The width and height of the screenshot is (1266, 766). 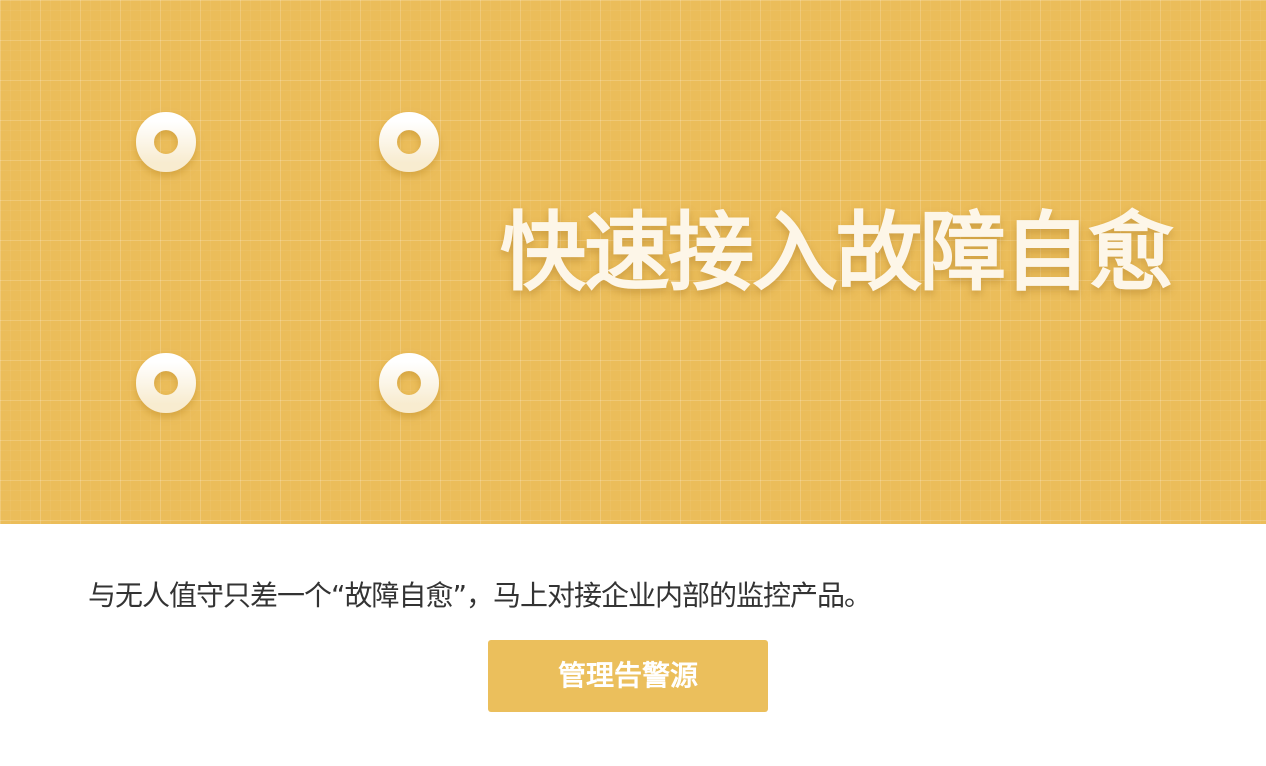 I want to click on manage-alert-sources-button: 管理告警源, so click(x=628, y=676).